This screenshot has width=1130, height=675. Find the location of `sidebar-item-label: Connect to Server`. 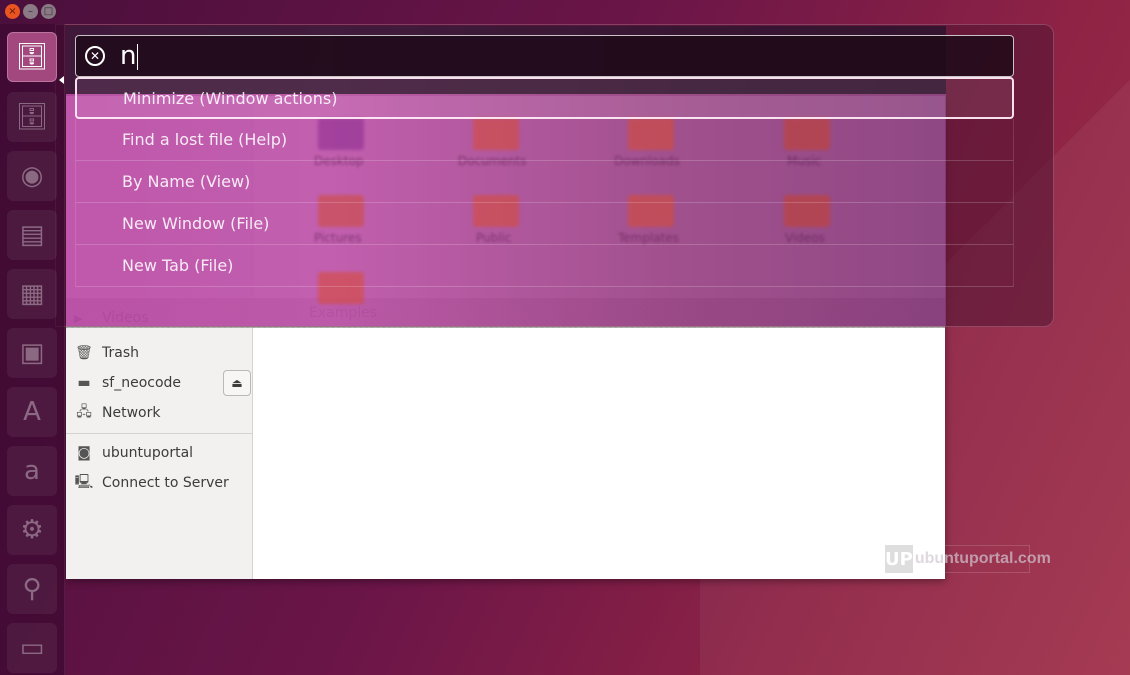

sidebar-item-label: Connect to Server is located at coordinates (165, 483).